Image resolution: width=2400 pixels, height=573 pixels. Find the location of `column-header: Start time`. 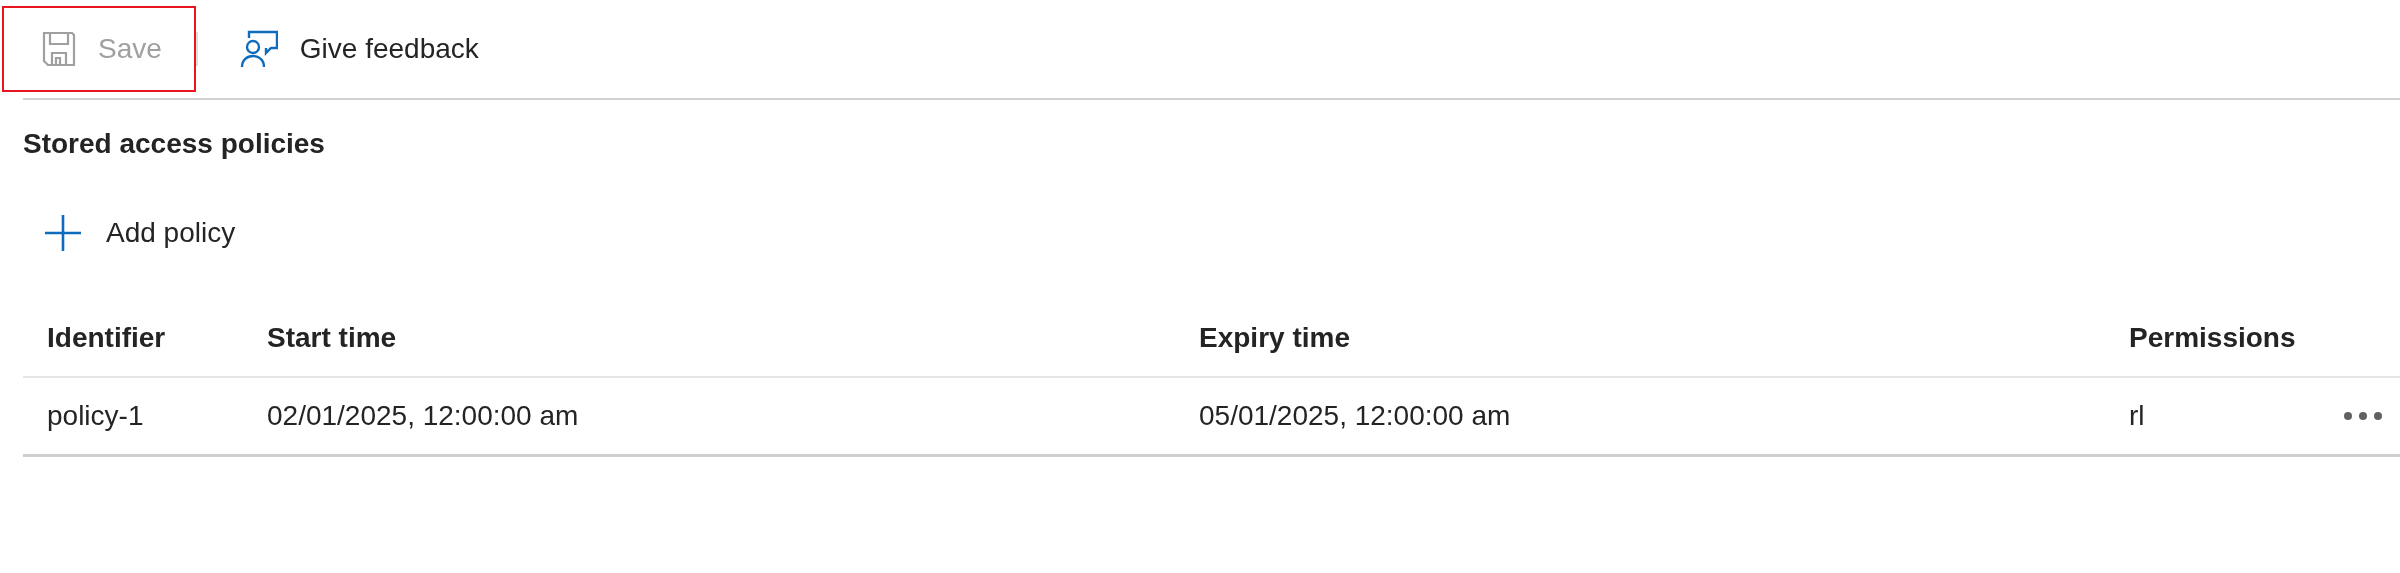

column-header: Start time is located at coordinates (332, 338).